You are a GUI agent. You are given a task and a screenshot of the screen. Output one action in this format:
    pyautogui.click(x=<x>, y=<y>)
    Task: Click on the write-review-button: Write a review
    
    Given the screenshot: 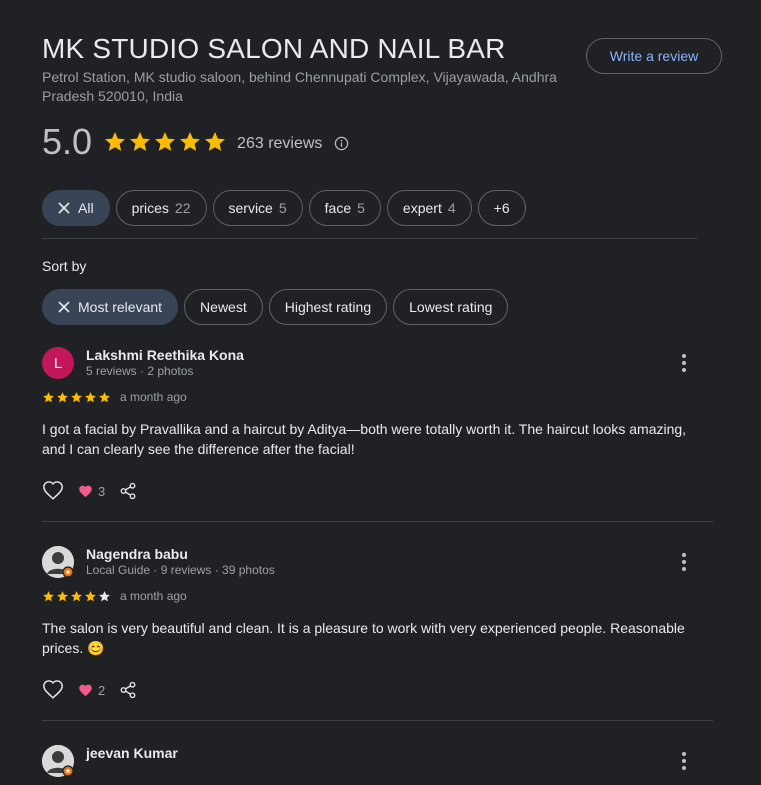 What is the action you would take?
    pyautogui.click(x=654, y=56)
    